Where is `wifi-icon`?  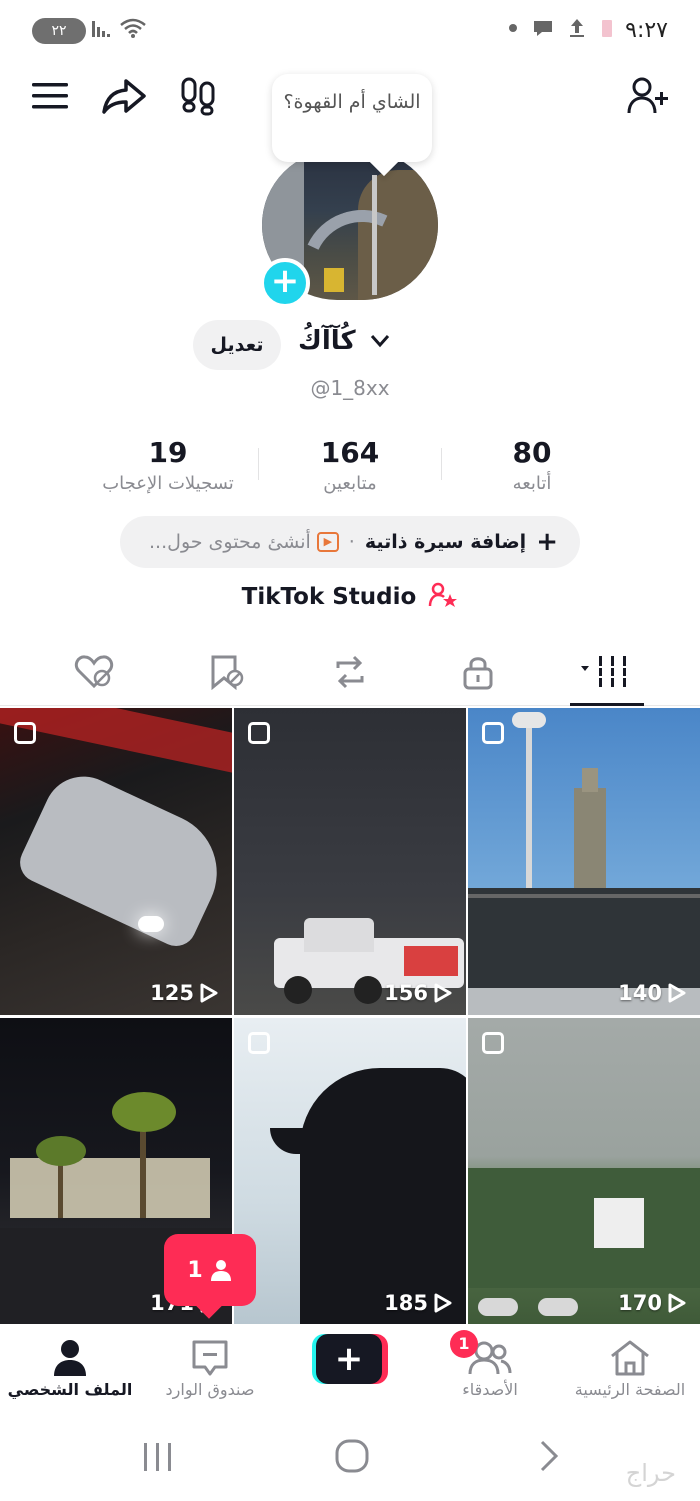
wifi-icon is located at coordinates (133, 28).